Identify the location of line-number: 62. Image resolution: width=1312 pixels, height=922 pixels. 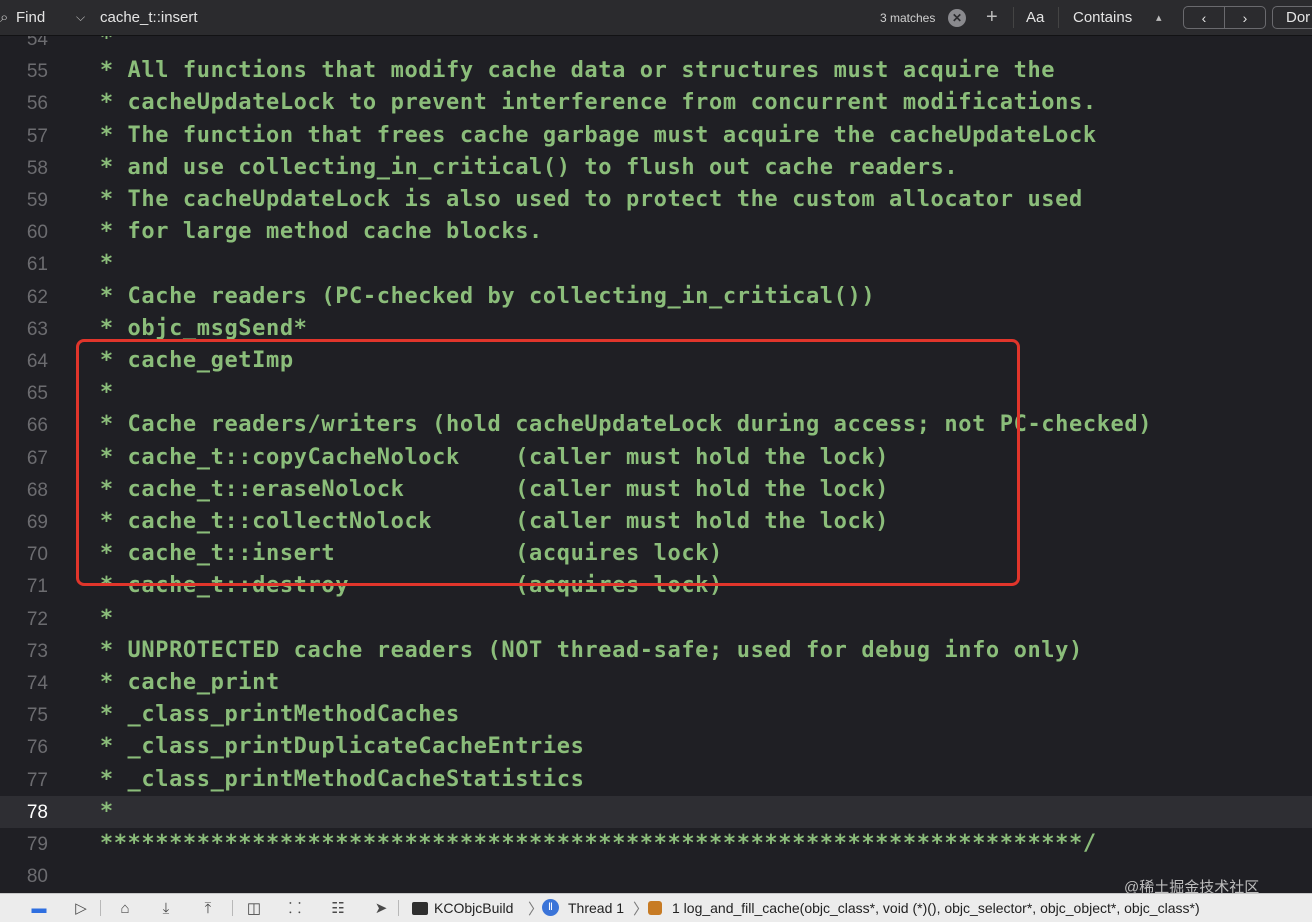
(24, 298).